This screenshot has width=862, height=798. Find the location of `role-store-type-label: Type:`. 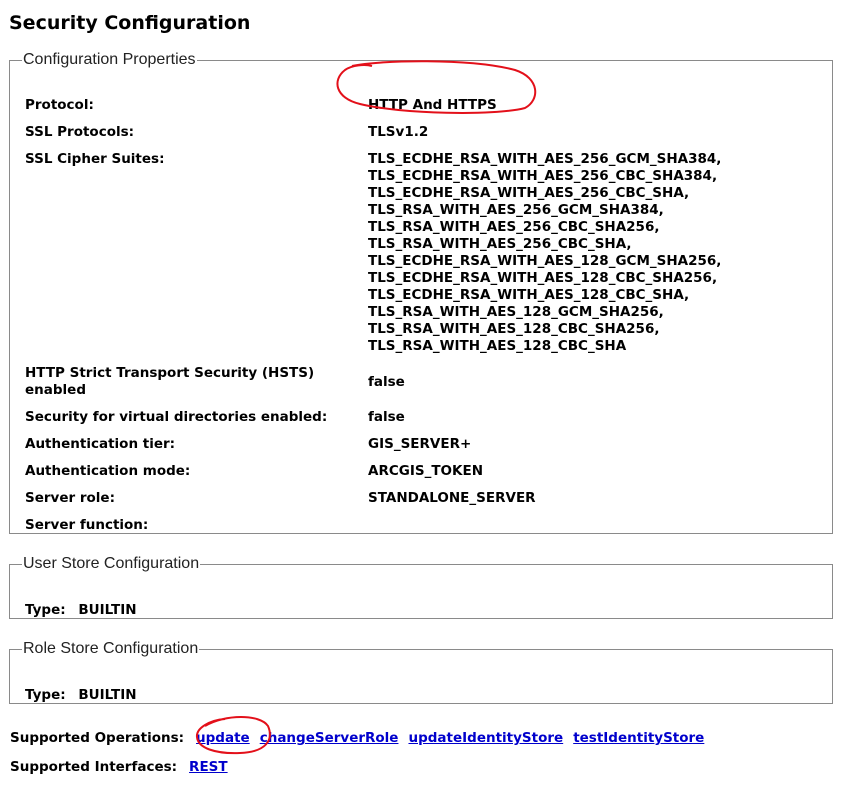

role-store-type-label: Type: is located at coordinates (45, 695).